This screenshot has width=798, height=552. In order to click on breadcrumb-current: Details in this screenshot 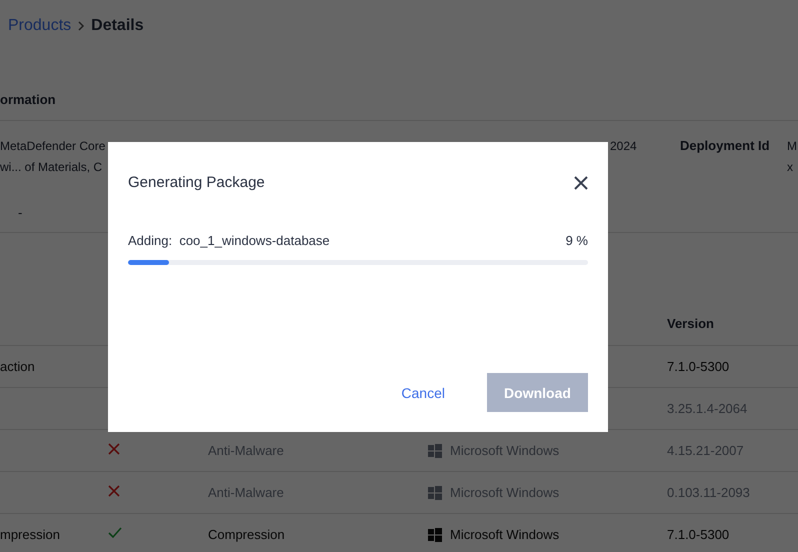, I will do `click(117, 26)`.